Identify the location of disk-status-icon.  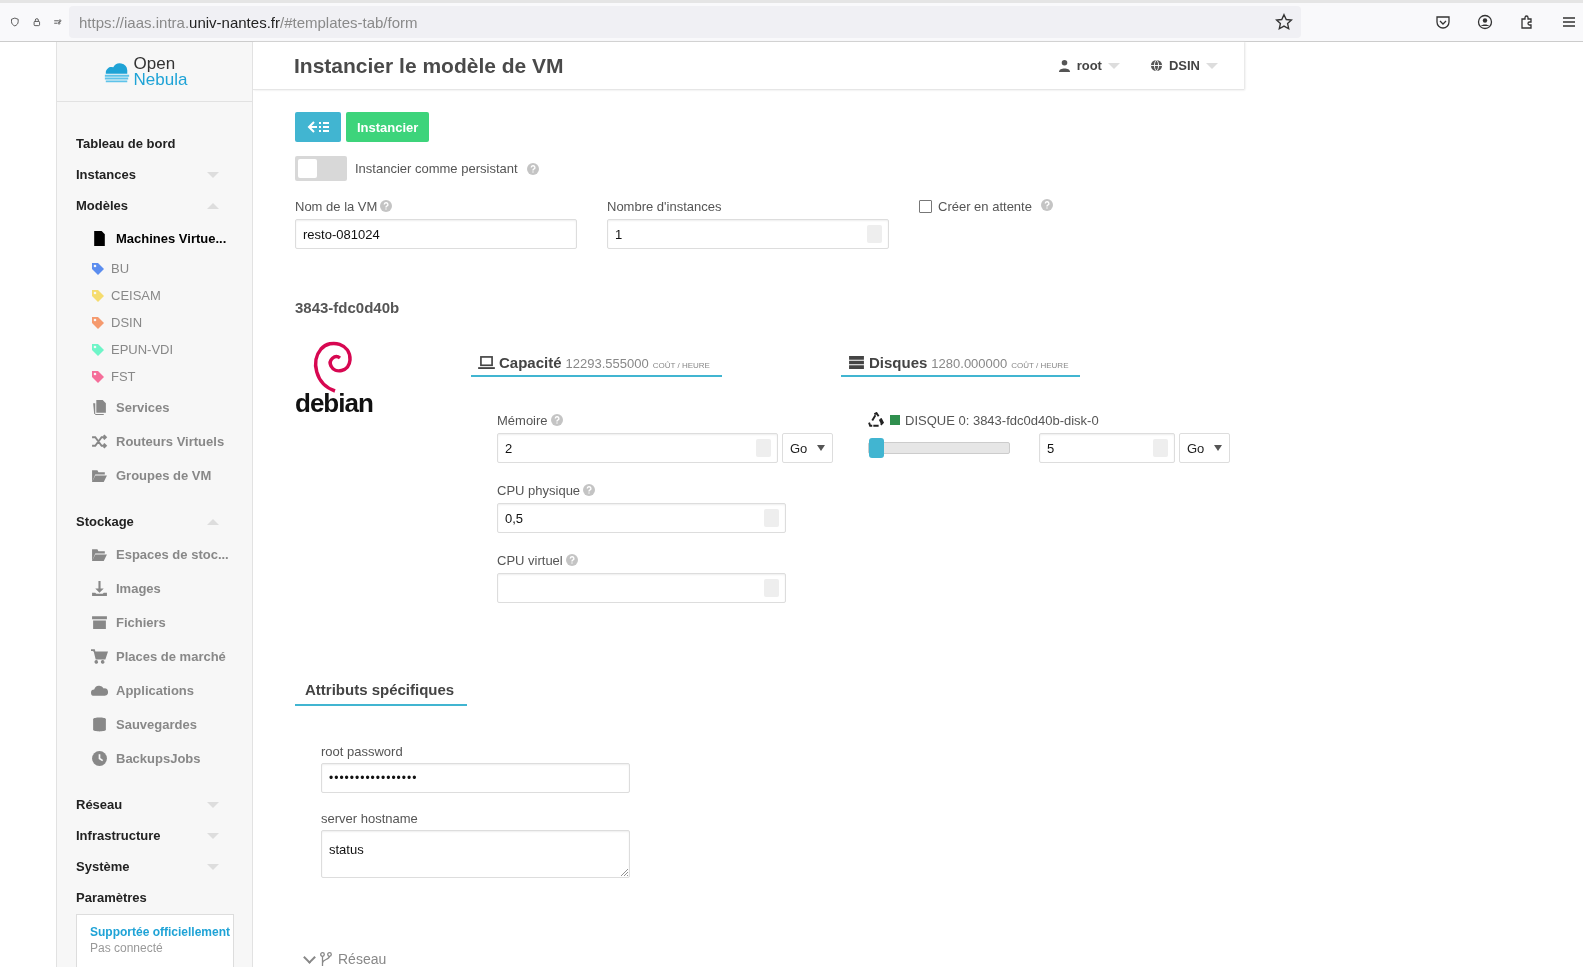
(895, 420).